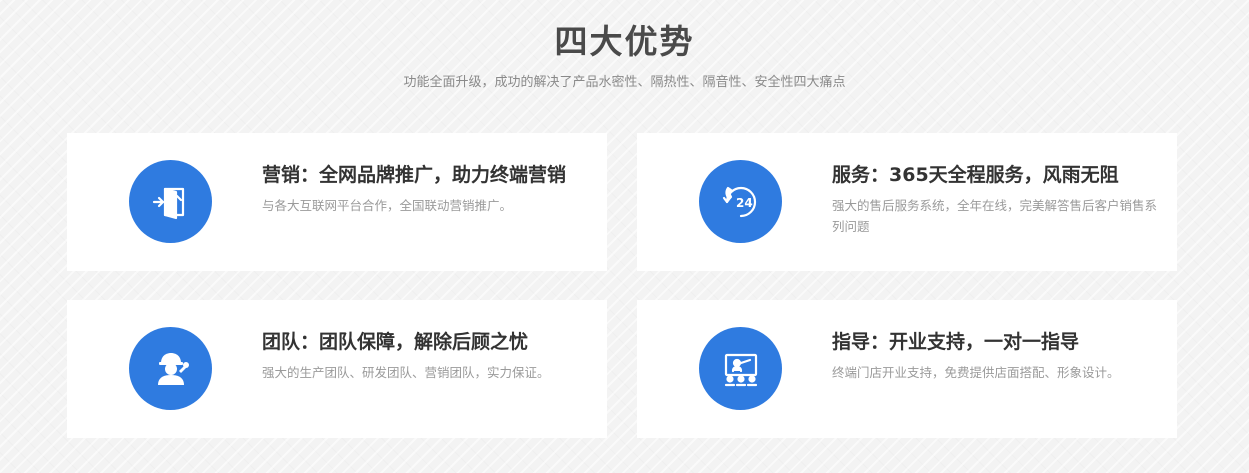 Image resolution: width=1249 pixels, height=473 pixels. Describe the element at coordinates (624, 82) in the screenshot. I see `section-subtitle: 功能全面升级，成功的解决了产品水密性、隔热性、隔音性、安全性四大痛点` at that location.